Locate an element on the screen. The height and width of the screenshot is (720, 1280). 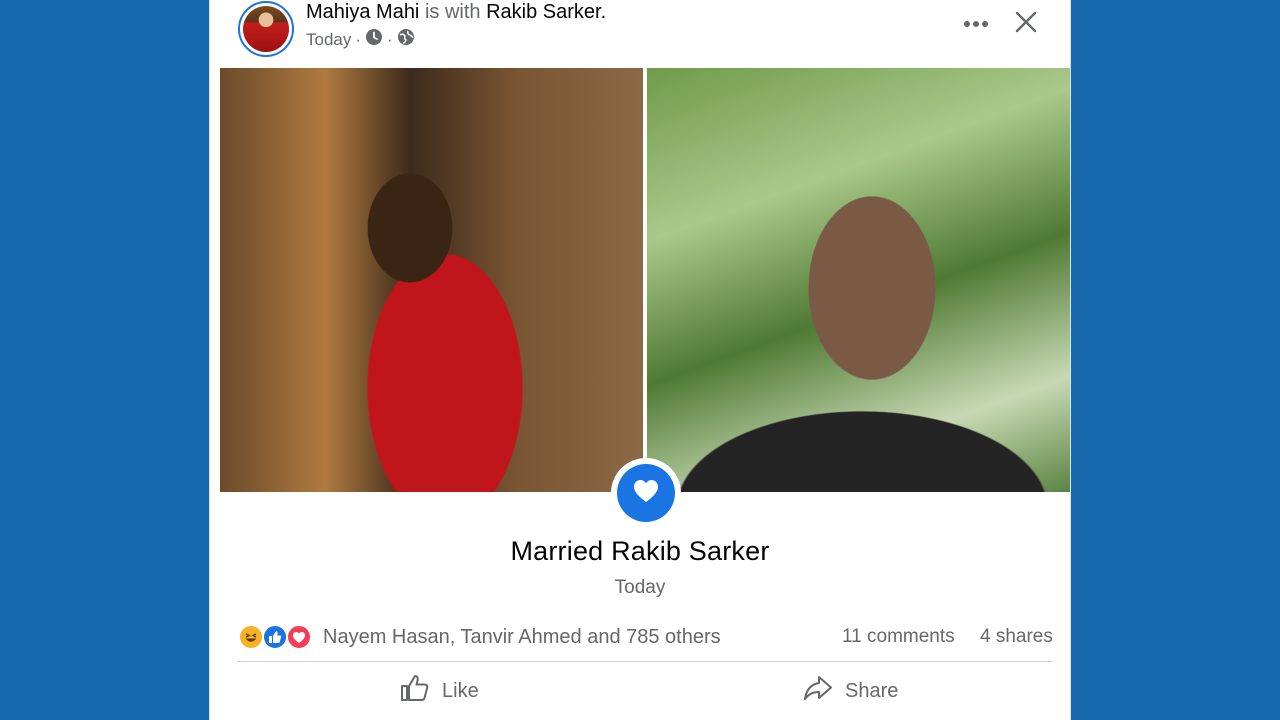
heart-icon is located at coordinates (646, 493).